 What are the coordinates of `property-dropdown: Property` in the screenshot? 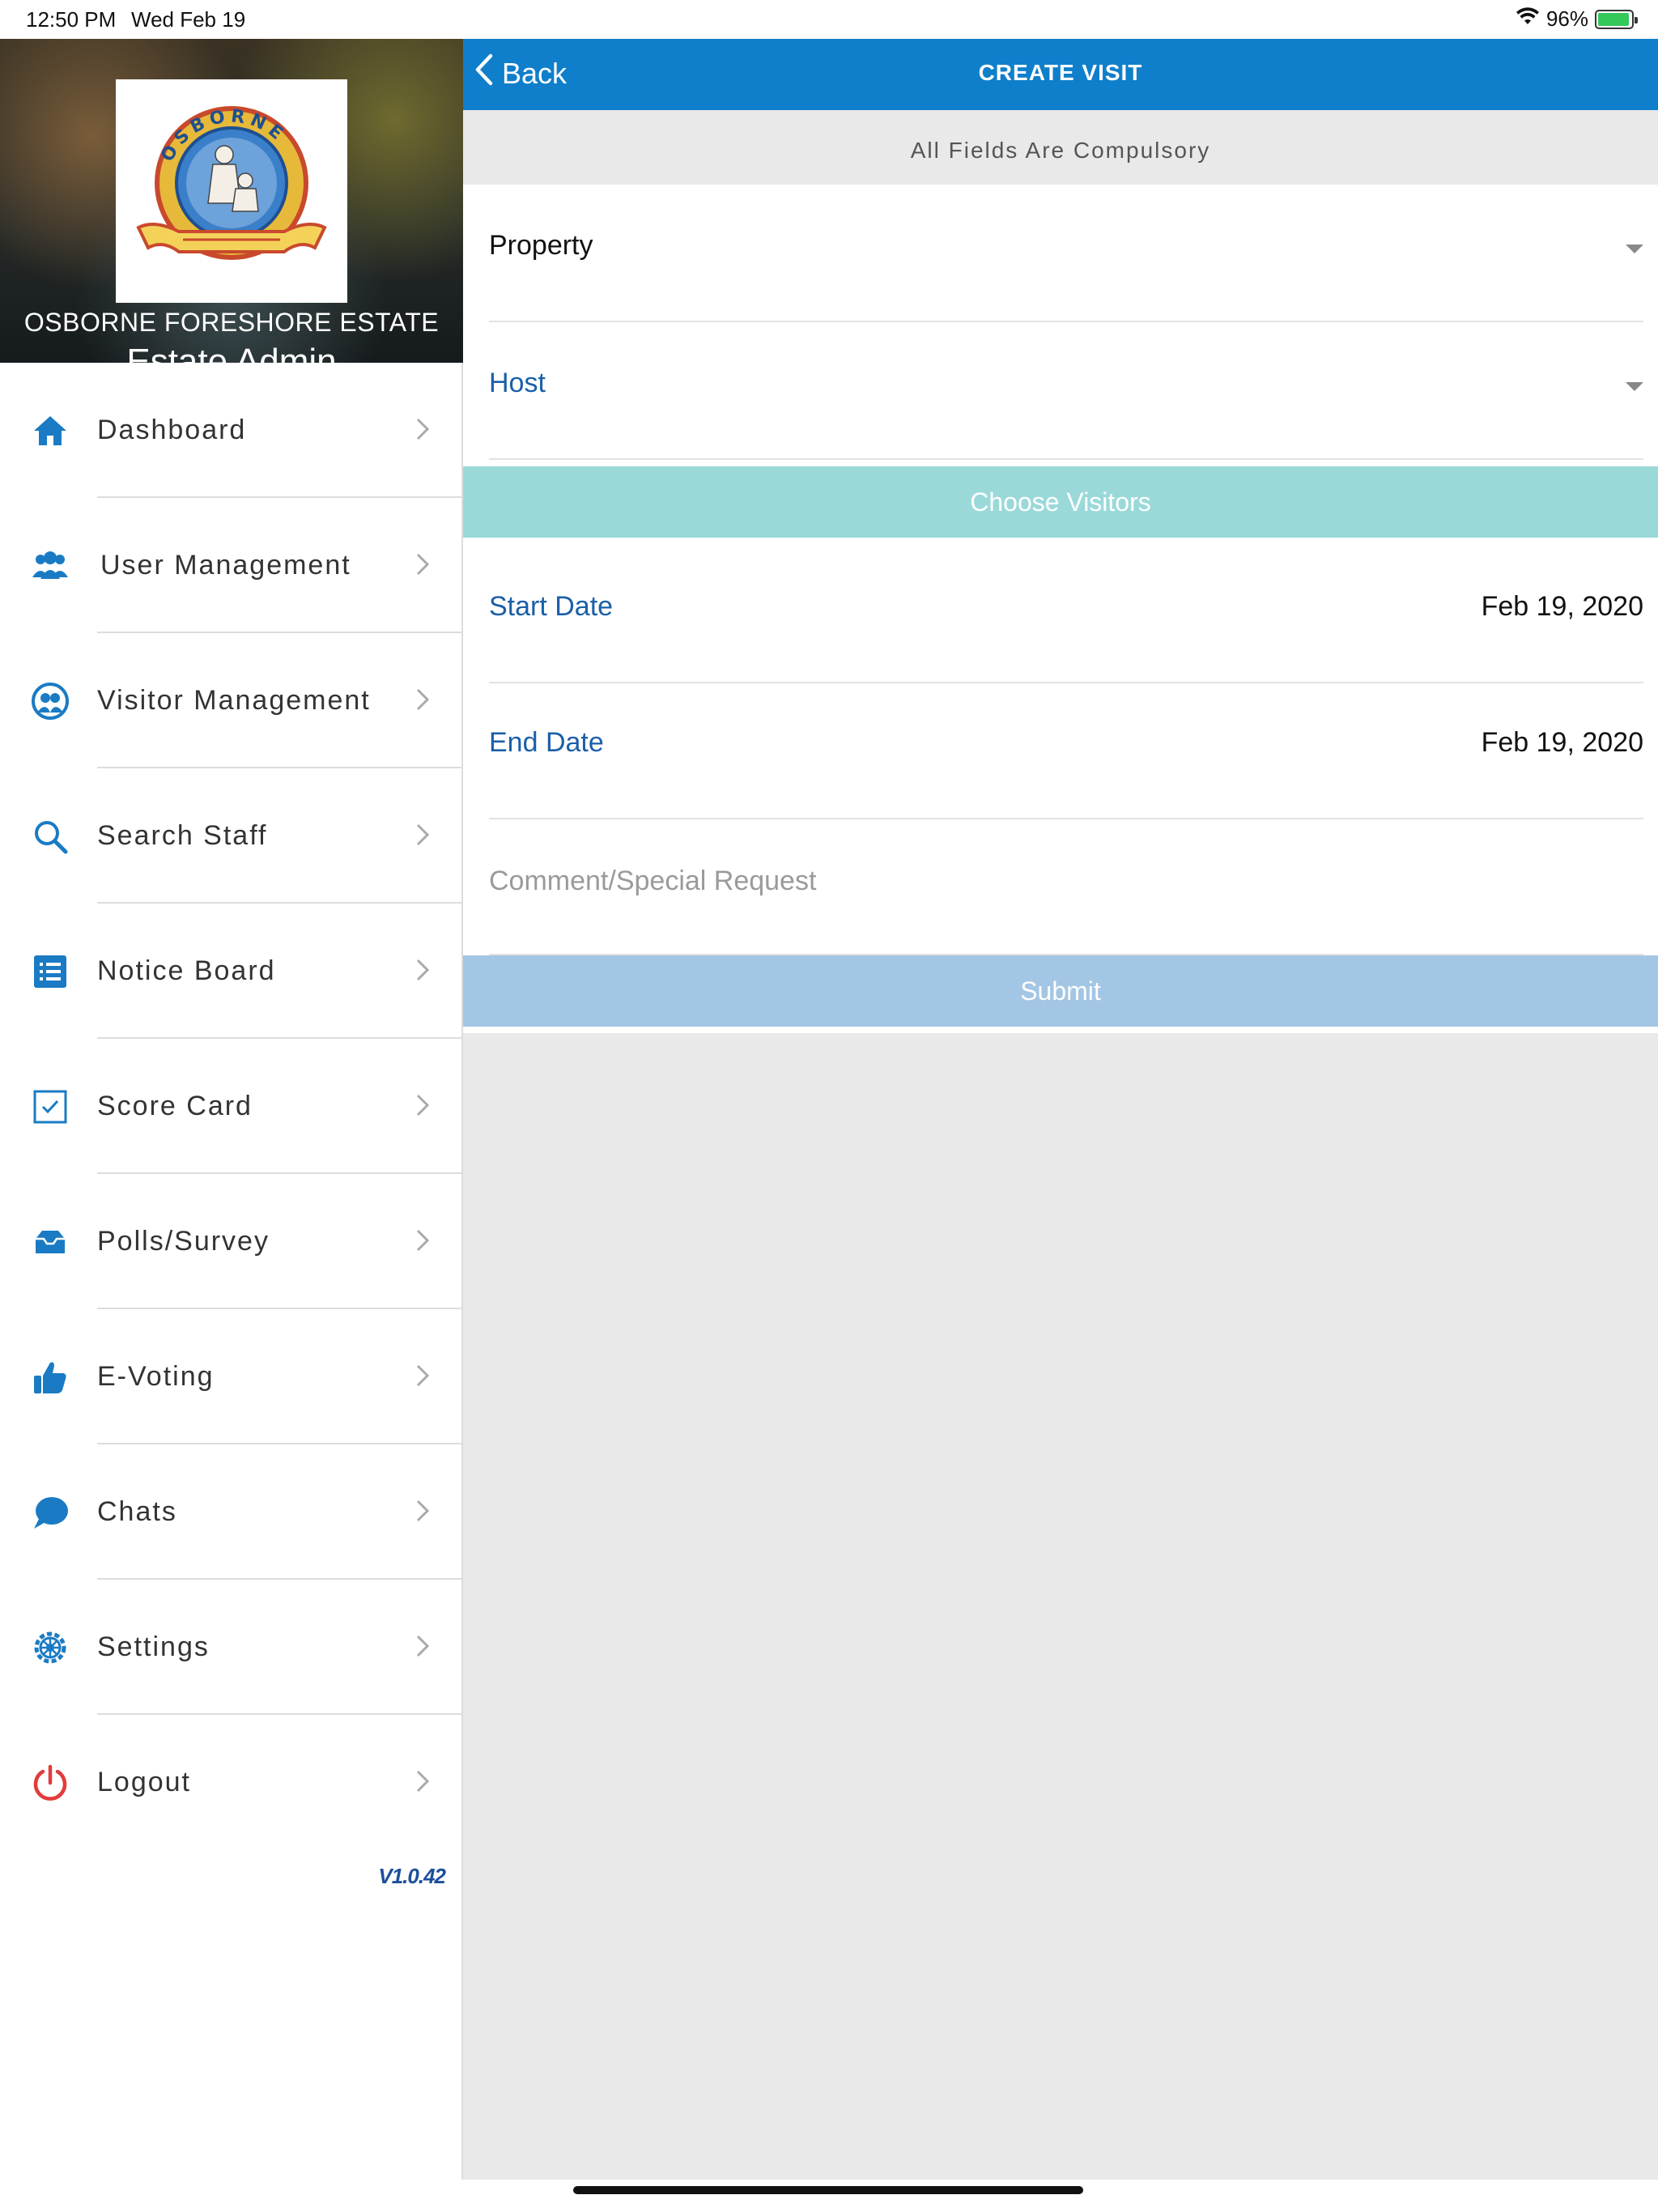 It's located at (1066, 254).